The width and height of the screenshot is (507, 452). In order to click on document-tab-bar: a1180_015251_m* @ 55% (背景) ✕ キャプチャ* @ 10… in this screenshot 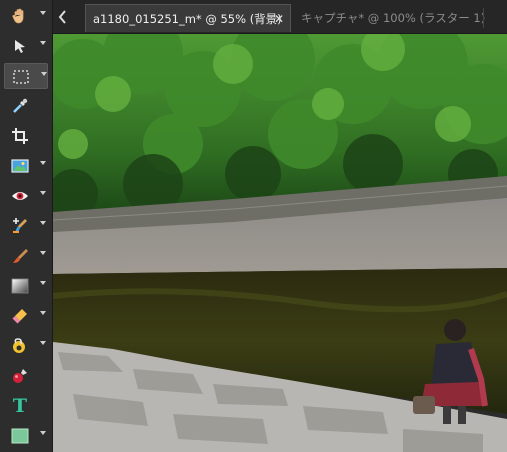, I will do `click(280, 17)`.